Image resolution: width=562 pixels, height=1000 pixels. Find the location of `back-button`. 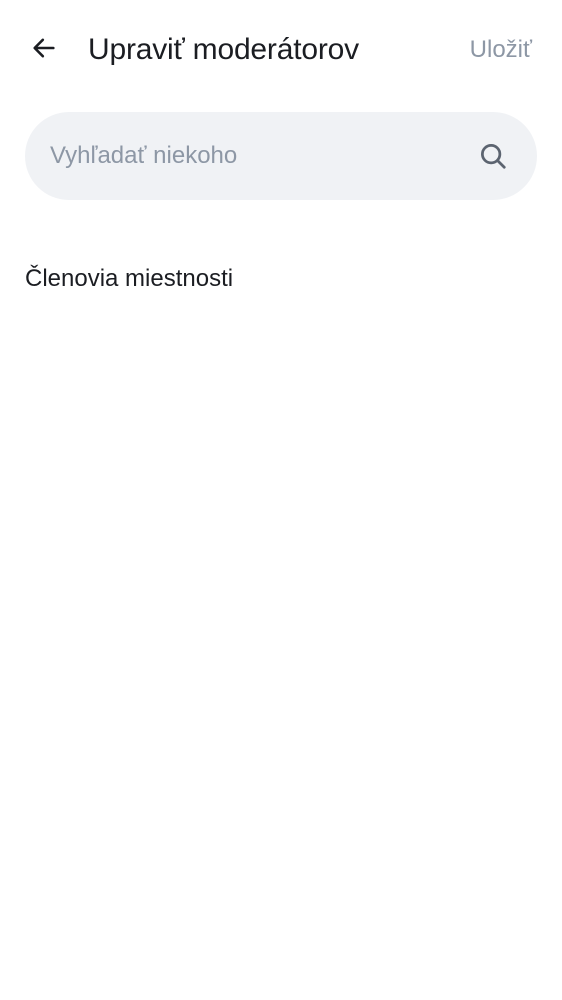

back-button is located at coordinates (44, 50).